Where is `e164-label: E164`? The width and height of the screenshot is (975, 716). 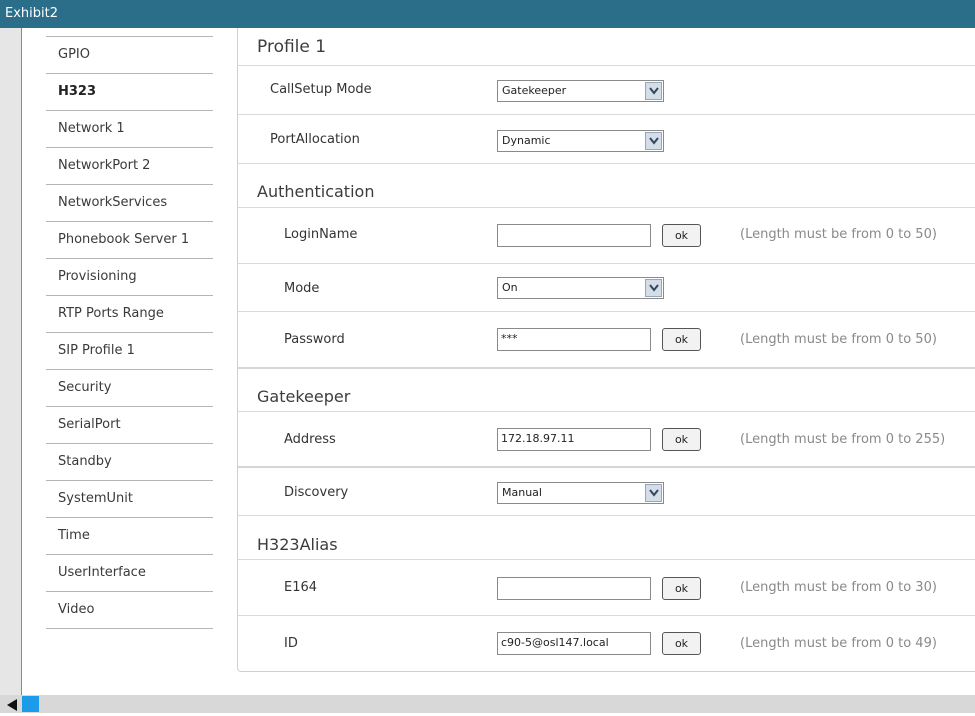
e164-label: E164 is located at coordinates (301, 587).